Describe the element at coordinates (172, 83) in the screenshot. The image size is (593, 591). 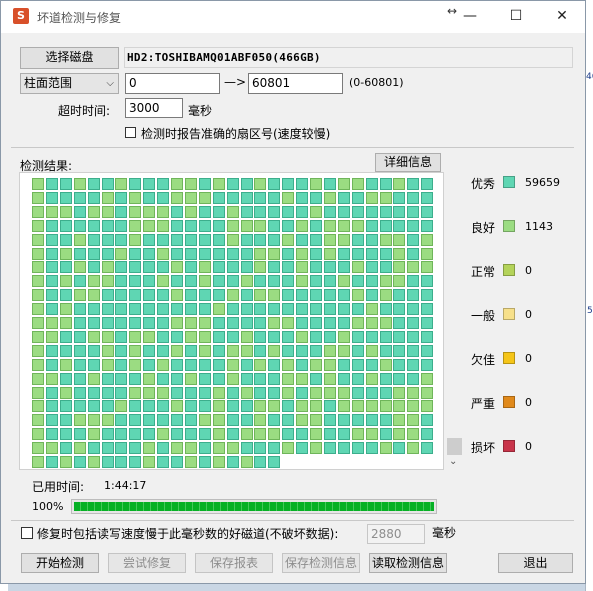
I see `range-start-input: 0` at that location.